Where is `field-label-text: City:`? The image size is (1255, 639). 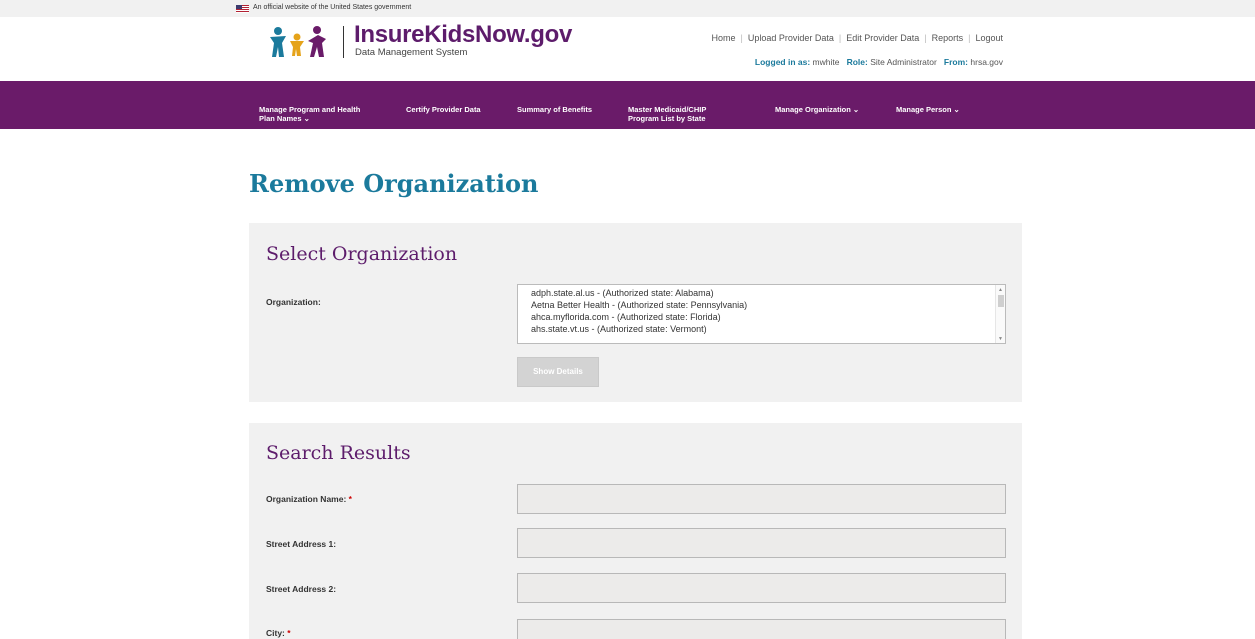 field-label-text: City: is located at coordinates (275, 633).